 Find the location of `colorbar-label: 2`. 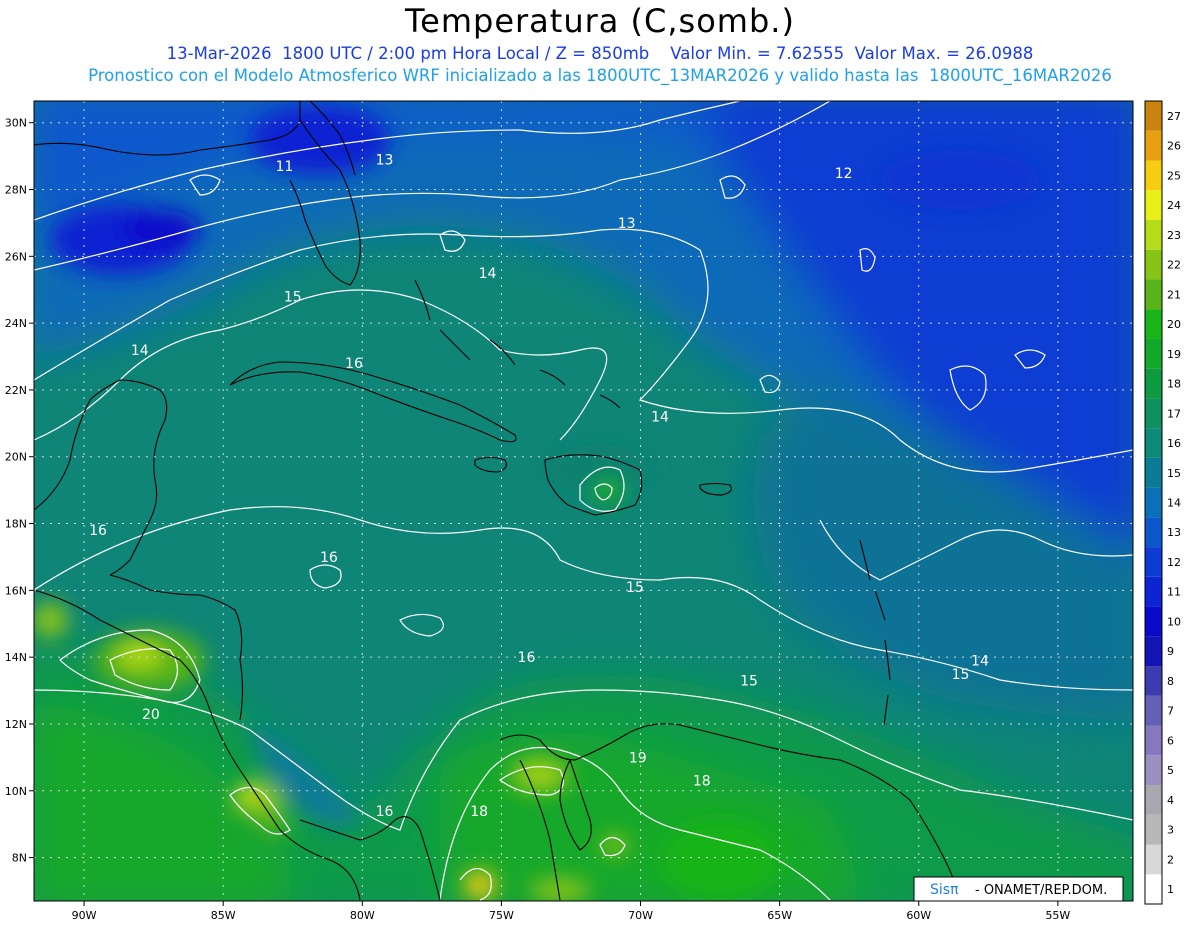

colorbar-label: 2 is located at coordinates (1170, 859).